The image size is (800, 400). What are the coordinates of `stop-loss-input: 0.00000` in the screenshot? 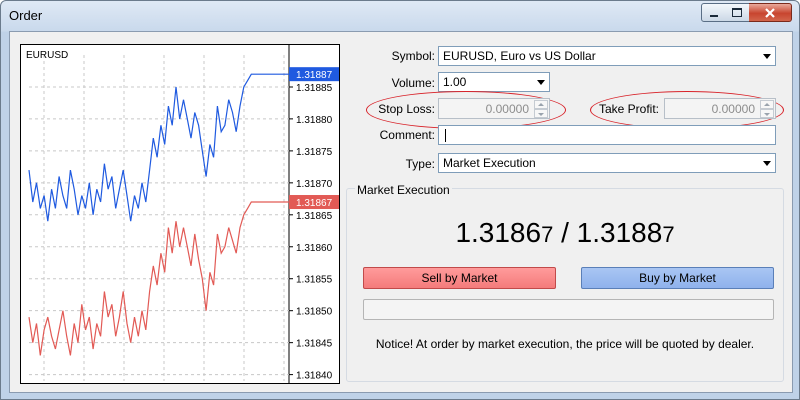 It's located at (494, 108).